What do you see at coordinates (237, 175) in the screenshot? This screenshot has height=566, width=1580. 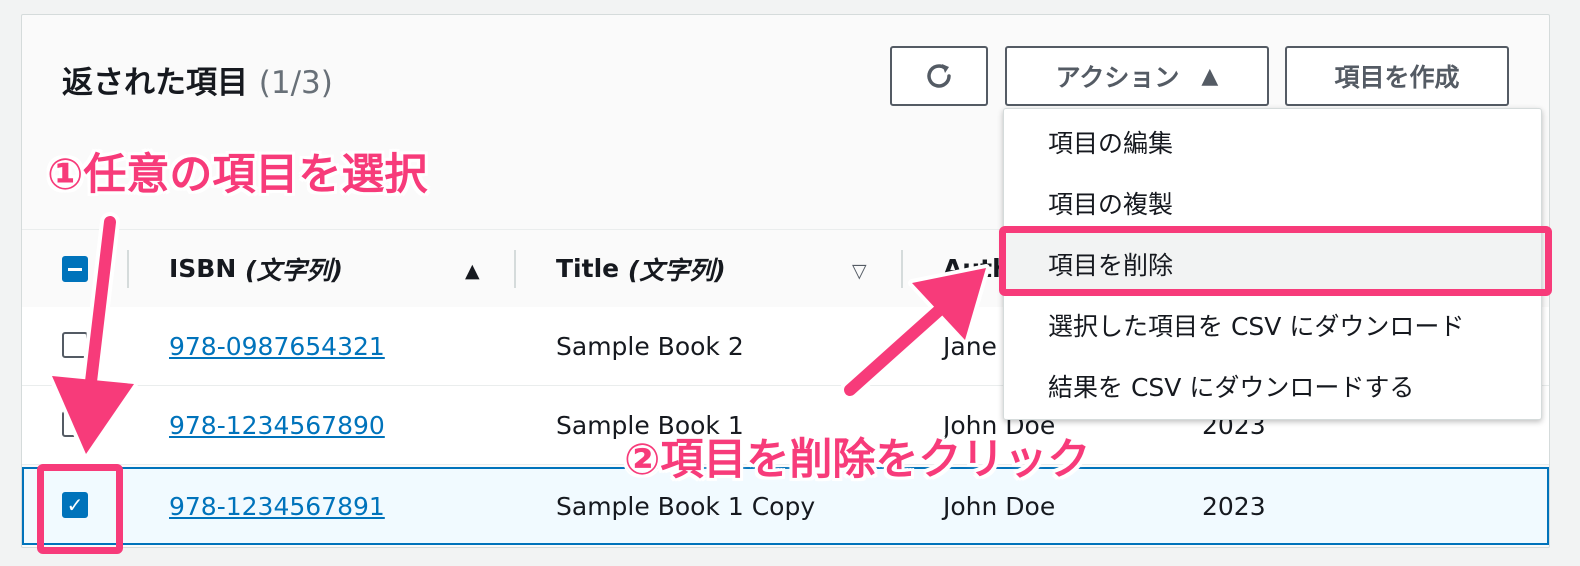 I see `step1-annotation: ①任意の項目を選択` at bounding box center [237, 175].